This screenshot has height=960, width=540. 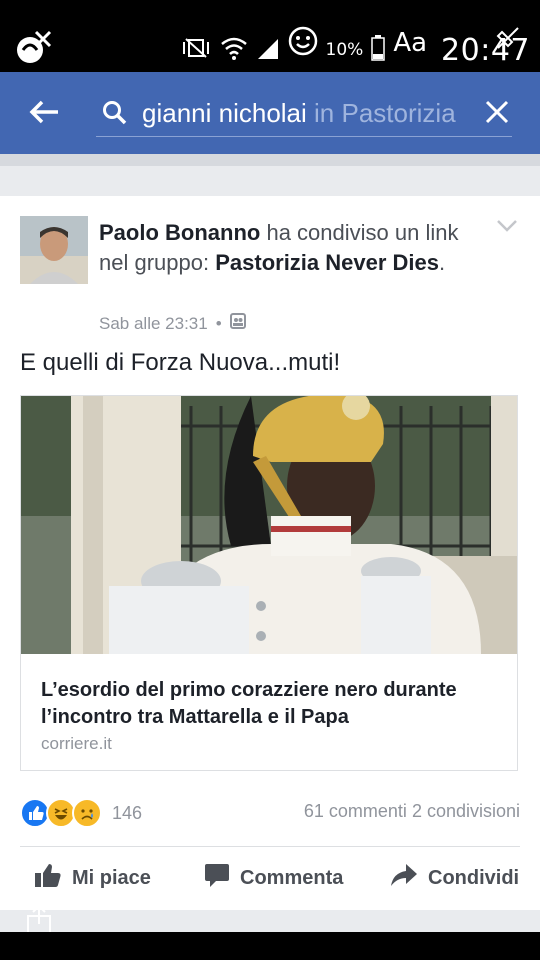 What do you see at coordinates (303, 43) in the screenshot?
I see `smiley-icon` at bounding box center [303, 43].